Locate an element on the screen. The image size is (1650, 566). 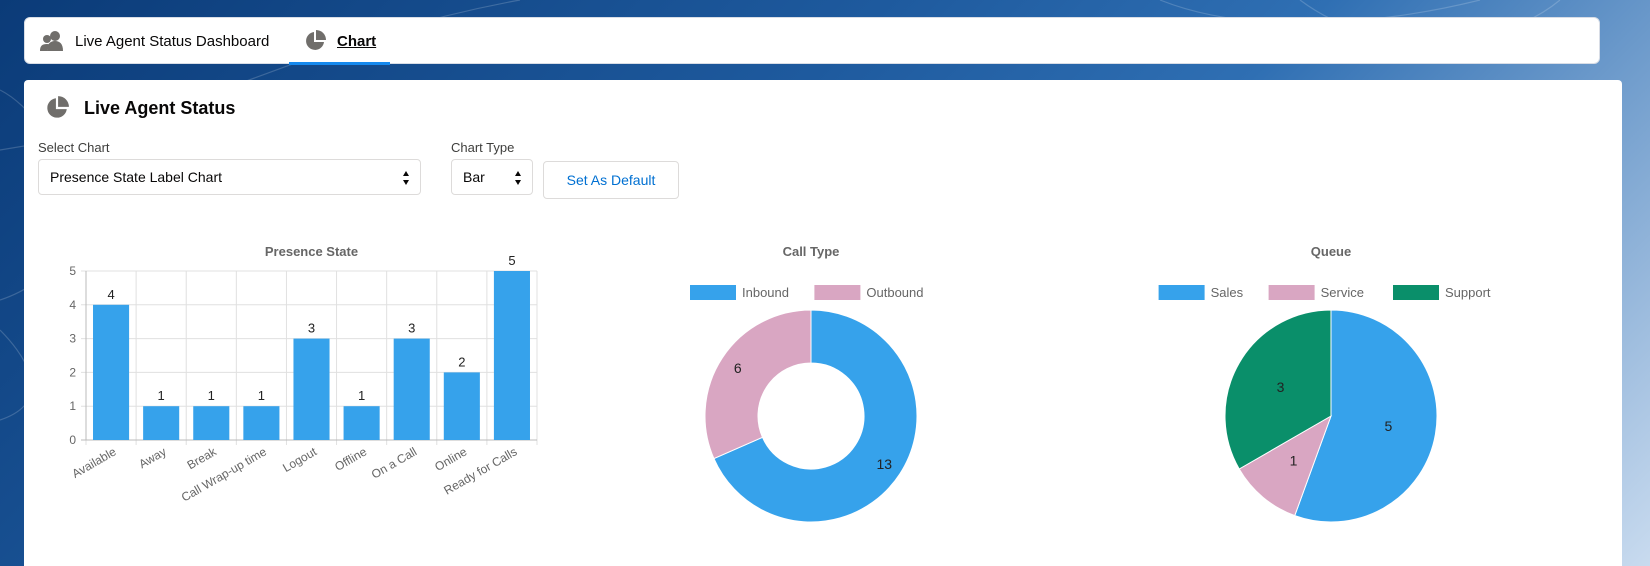
x-tick-label: Break is located at coordinates (202, 458).